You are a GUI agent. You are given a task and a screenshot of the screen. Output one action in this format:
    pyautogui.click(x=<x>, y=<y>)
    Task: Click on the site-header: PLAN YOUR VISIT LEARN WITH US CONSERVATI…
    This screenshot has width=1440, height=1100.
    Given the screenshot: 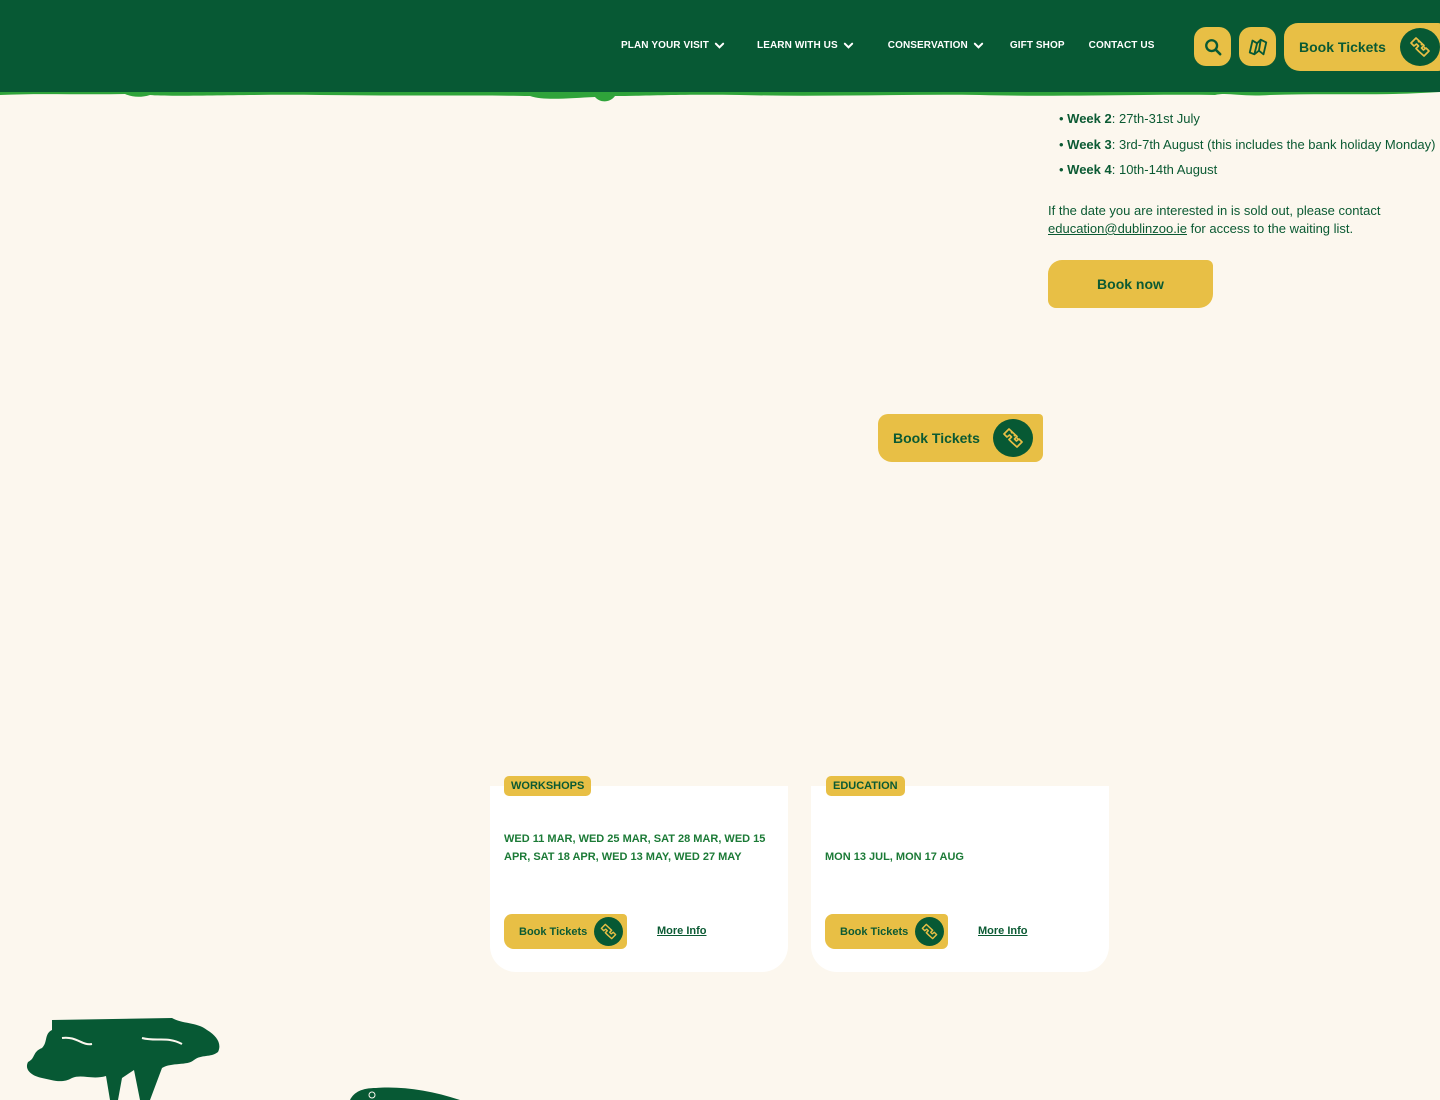 What is the action you would take?
    pyautogui.click(x=720, y=46)
    